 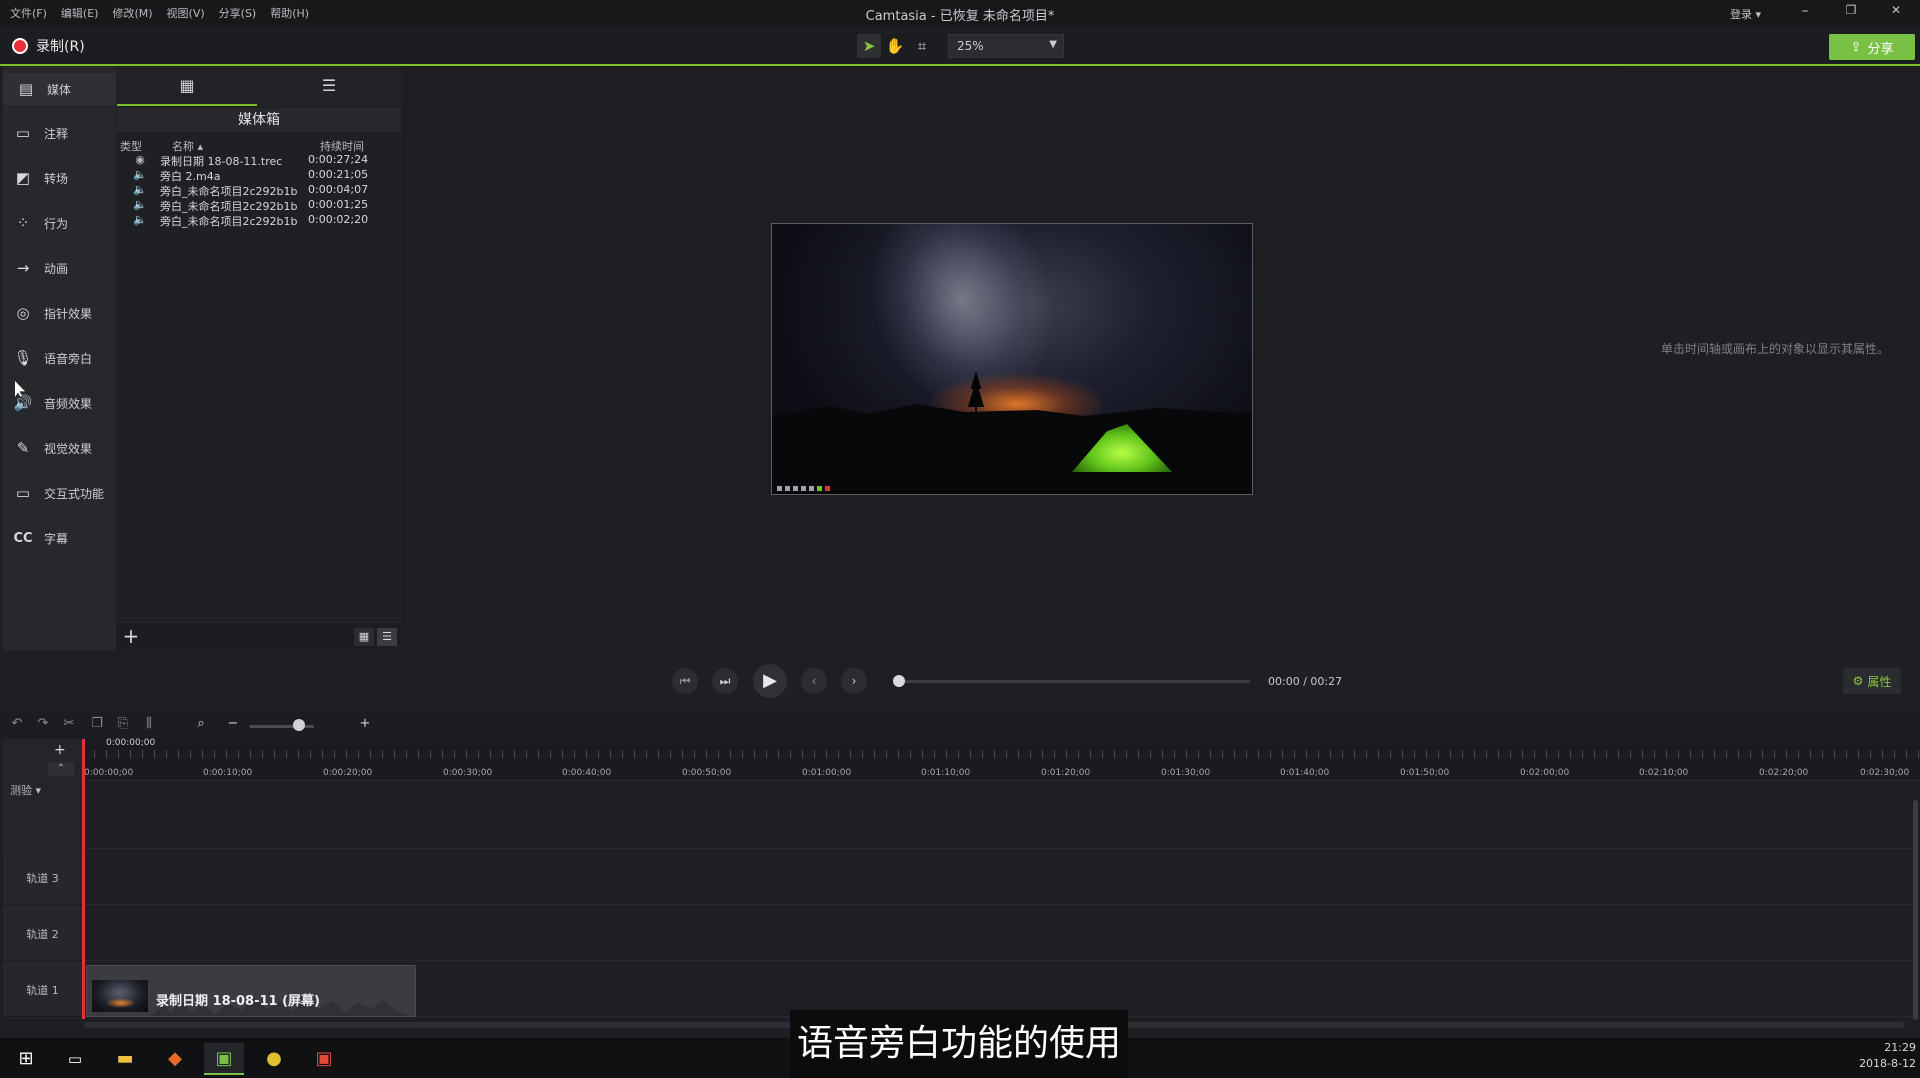 I want to click on playhead-time: 0:00:00;00, so click(x=131, y=743).